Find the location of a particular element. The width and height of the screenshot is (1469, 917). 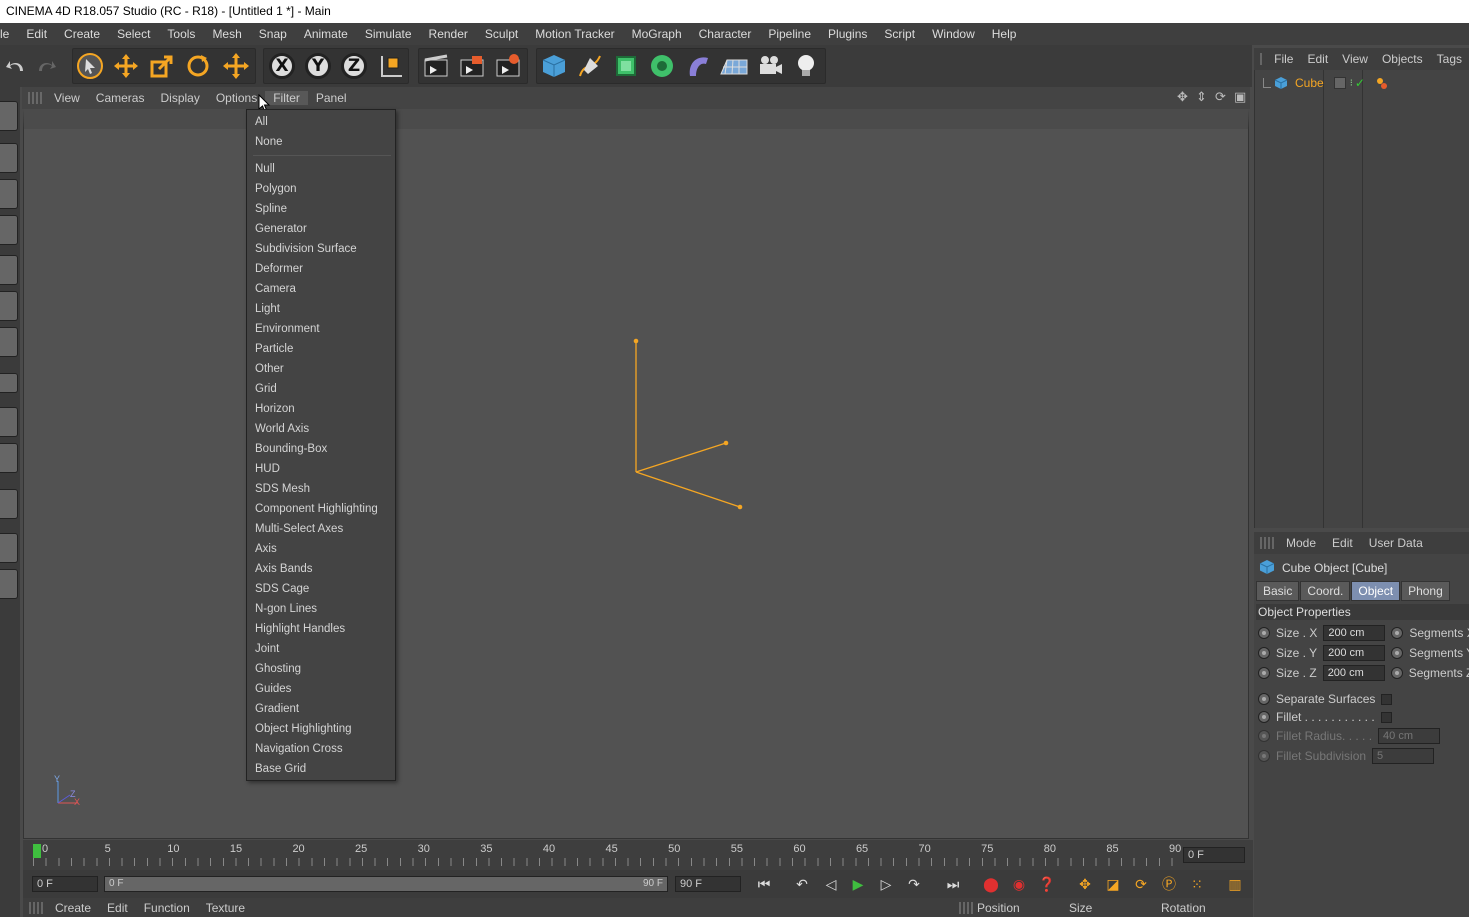

menu-help: Help is located at coordinates (1004, 34).